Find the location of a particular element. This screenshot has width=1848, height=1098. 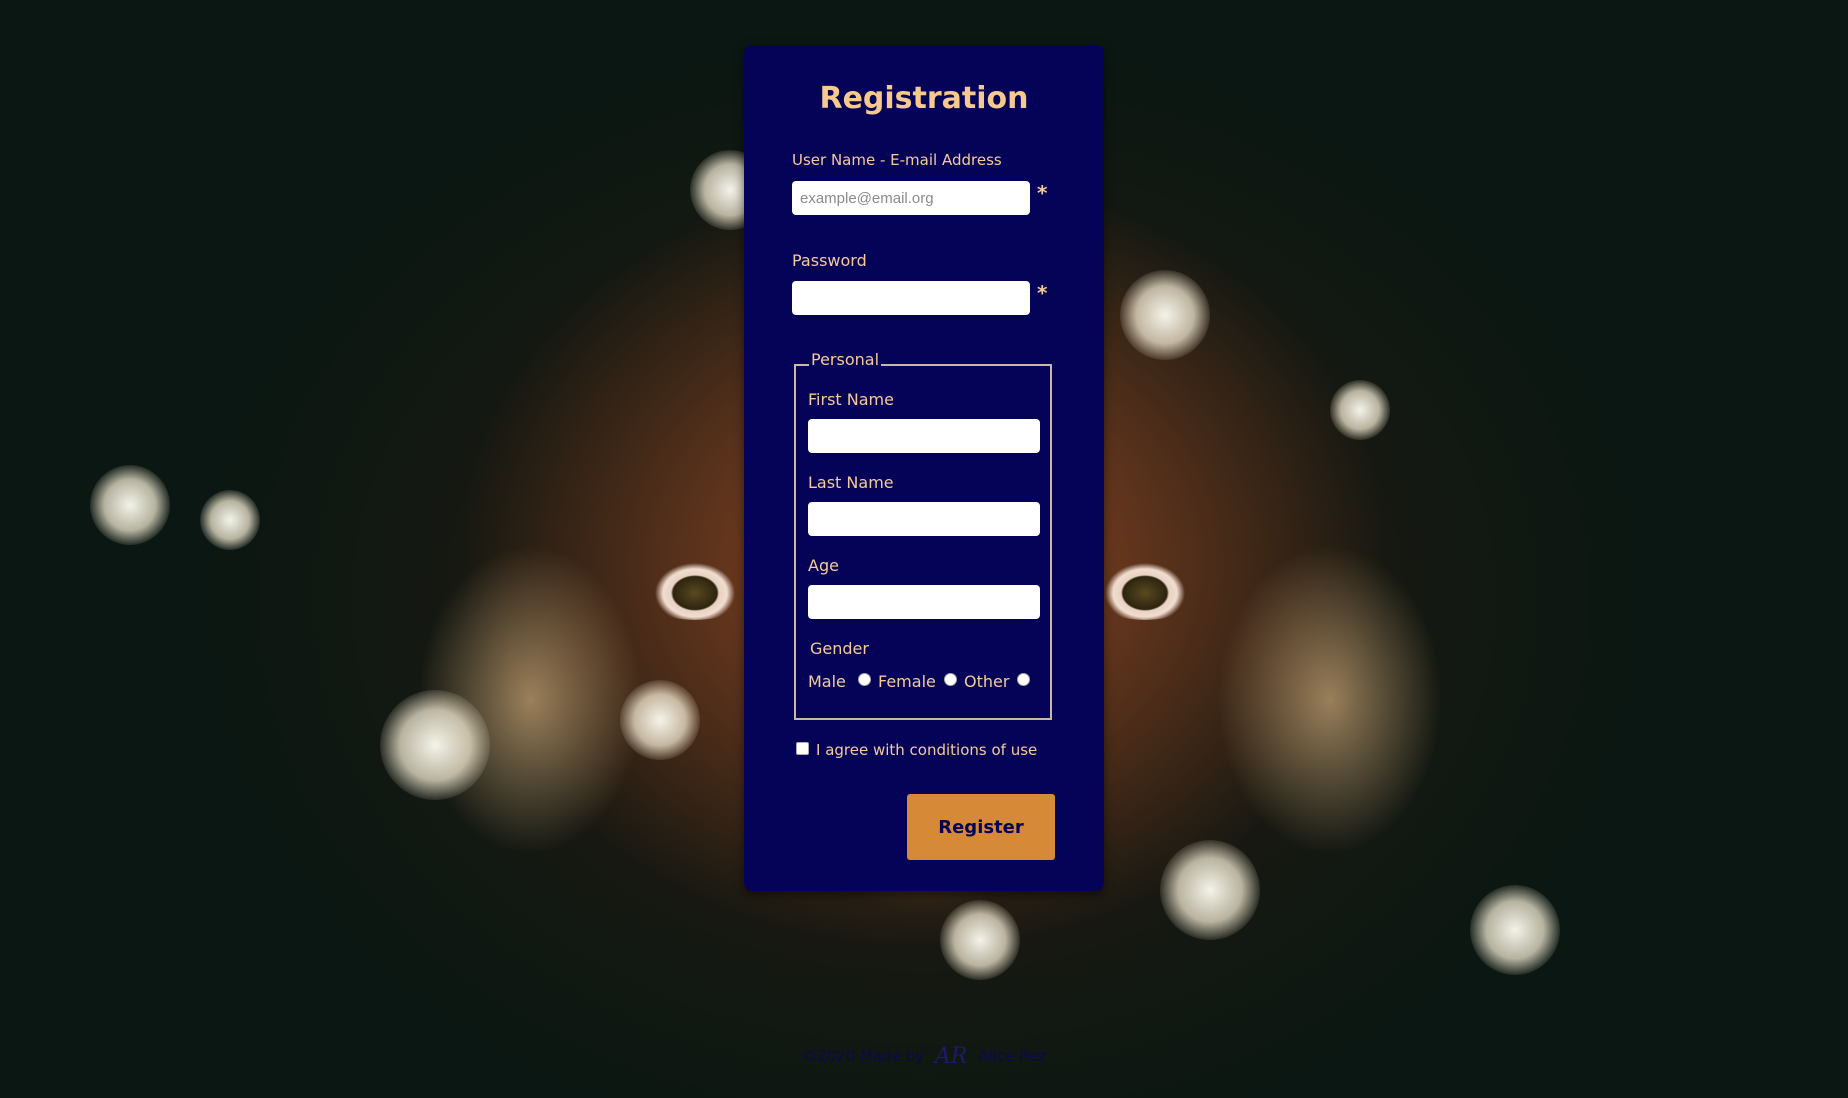

first-name-input is located at coordinates (924, 436).